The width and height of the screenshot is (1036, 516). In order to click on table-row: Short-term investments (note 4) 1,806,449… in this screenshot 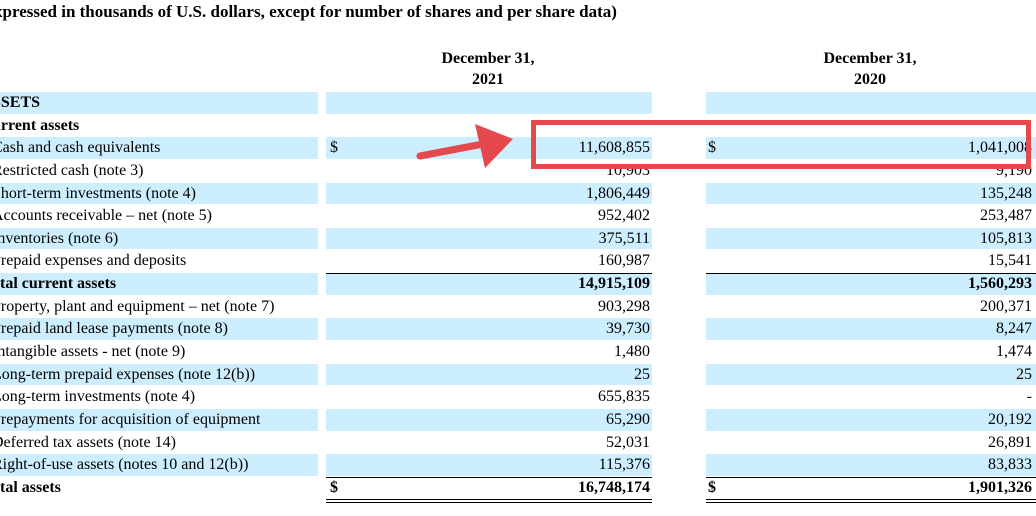, I will do `click(518, 194)`.